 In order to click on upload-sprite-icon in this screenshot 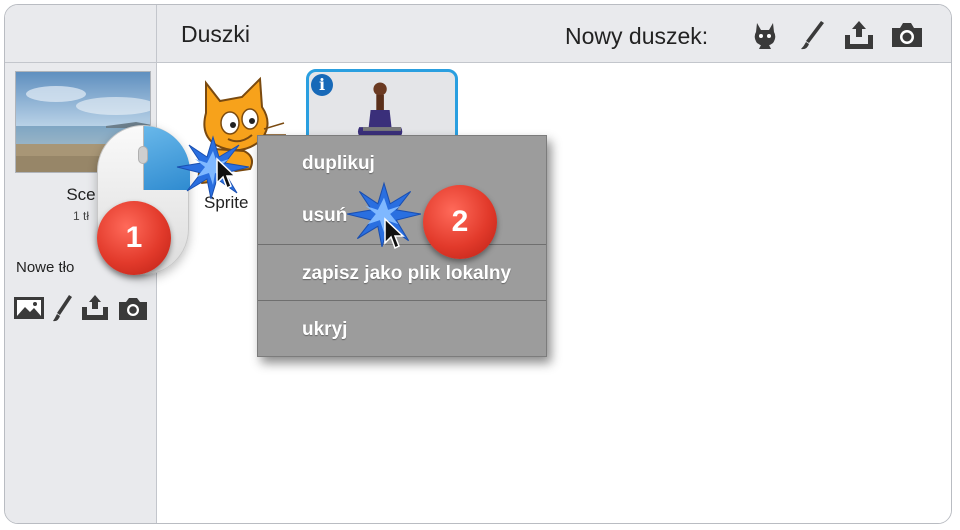, I will do `click(859, 35)`.